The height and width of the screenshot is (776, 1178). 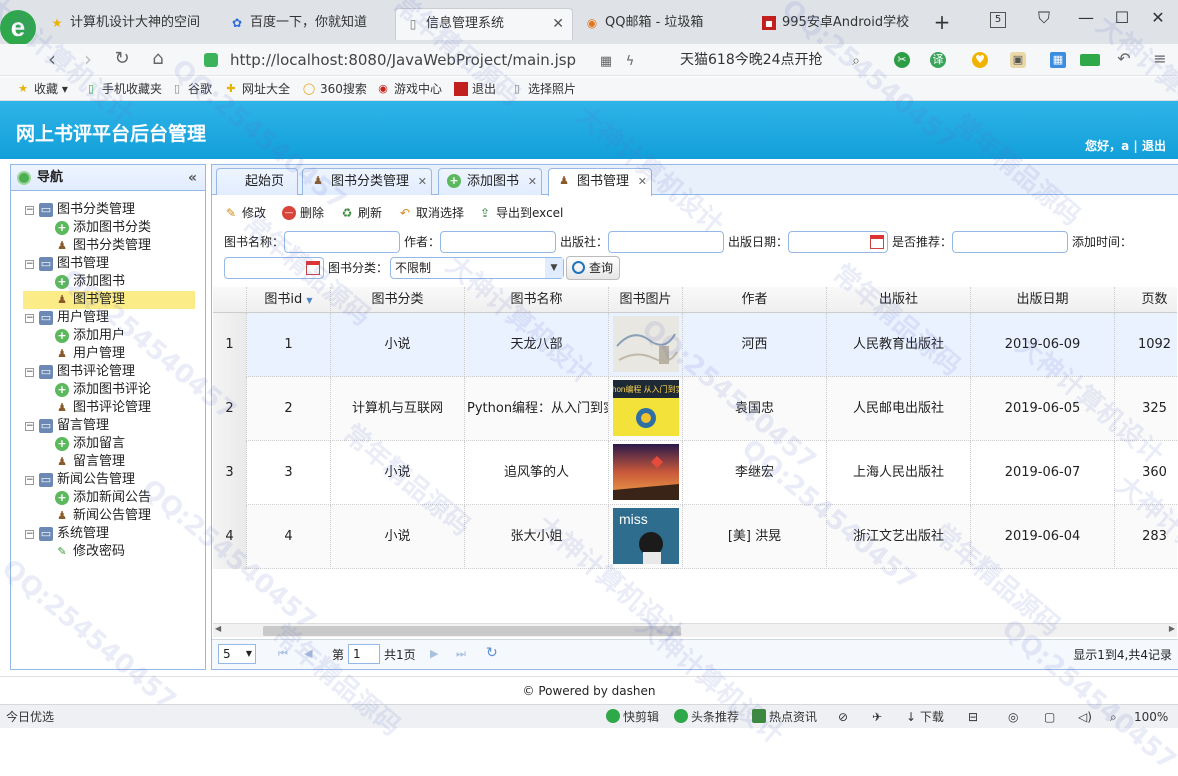 I want to click on nav-item: ♟ 留言管理, so click(x=108, y=462).